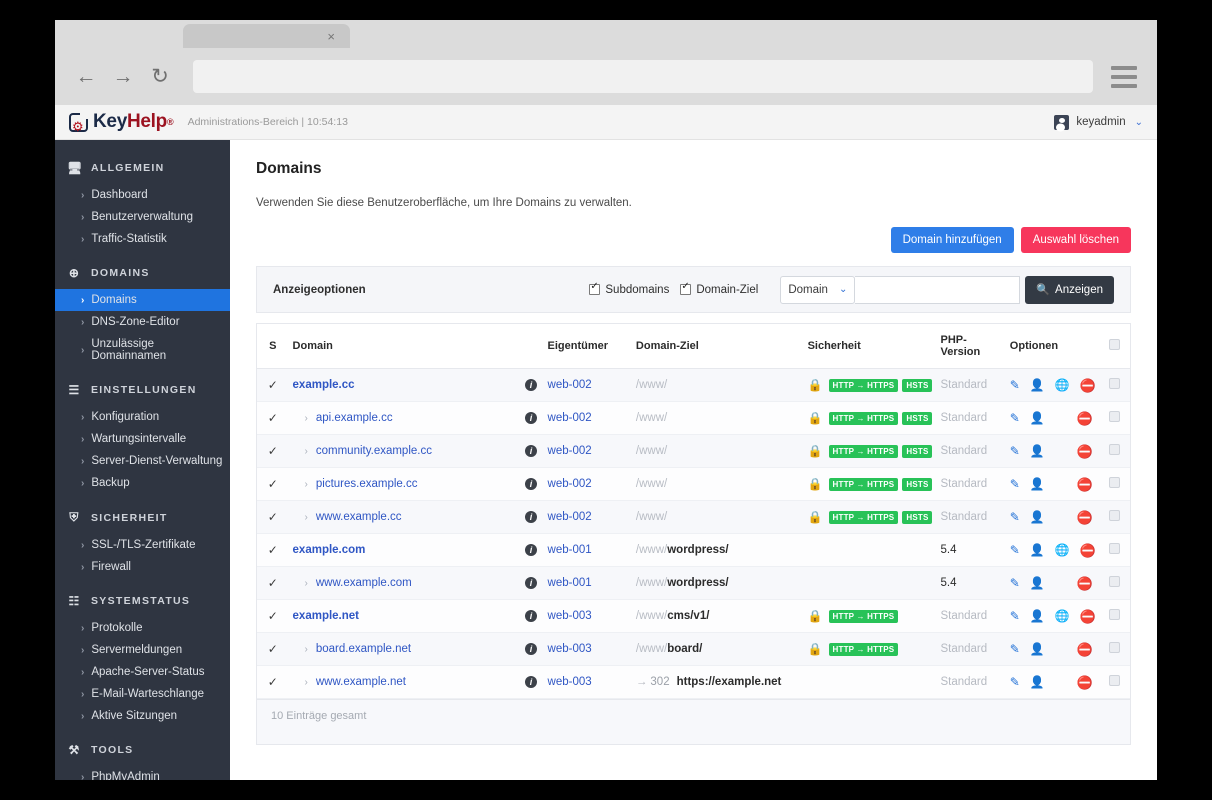 The image size is (1212, 800). Describe the element at coordinates (121, 122) in the screenshot. I see `keyhelp-logo: KeyHelp®` at that location.